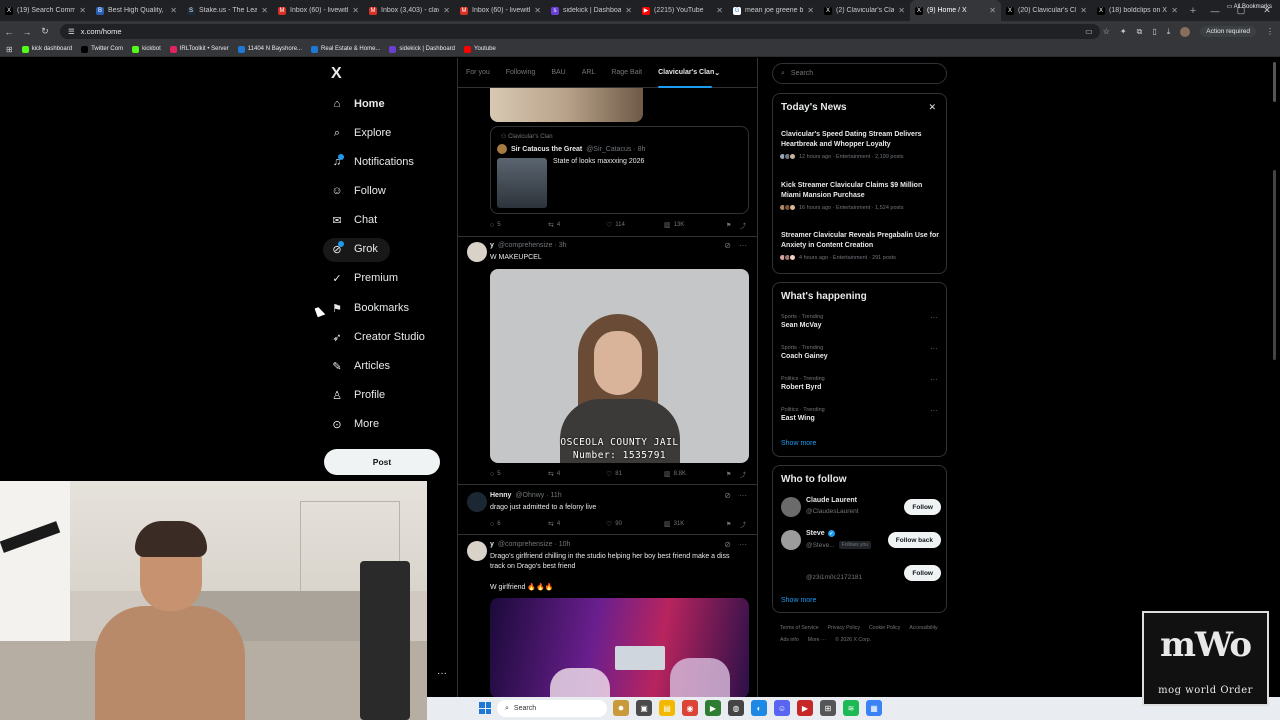  What do you see at coordinates (955, 10) in the screenshot?
I see `browser-tab: X (9) Home / X ✕` at bounding box center [955, 10].